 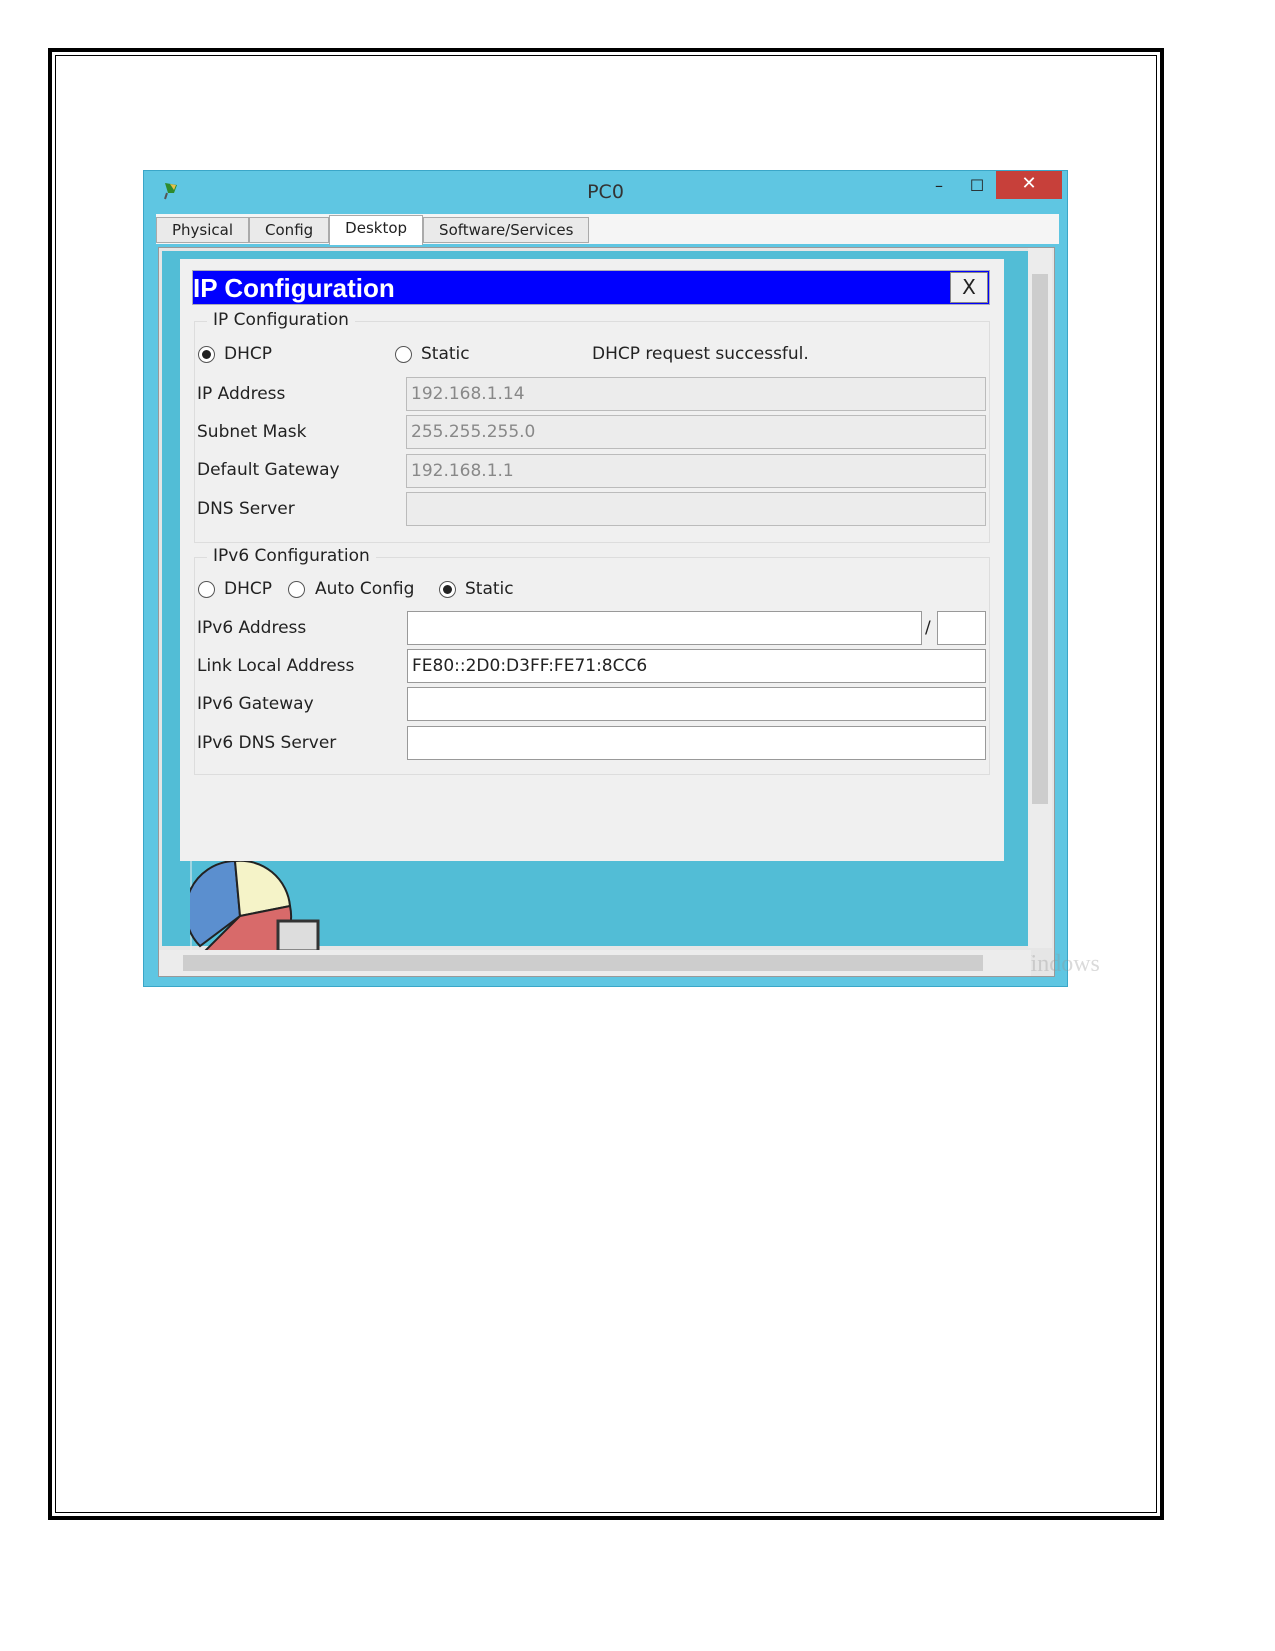 I want to click on dhcp-status: DHCP request successful., so click(x=700, y=354).